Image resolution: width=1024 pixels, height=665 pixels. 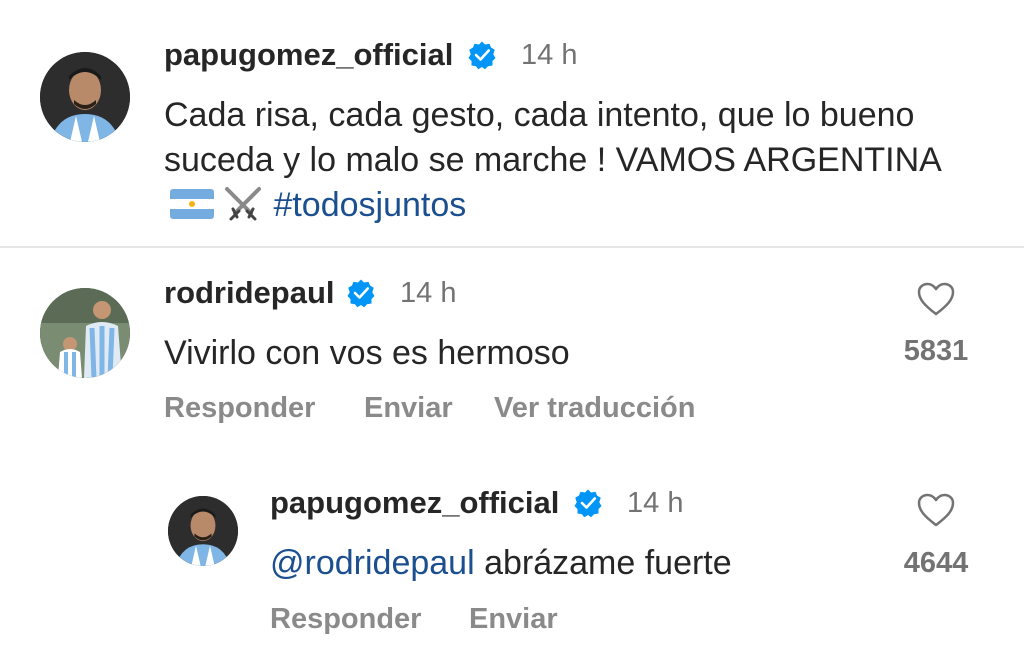 I want to click on like-count: 5831, so click(x=936, y=351).